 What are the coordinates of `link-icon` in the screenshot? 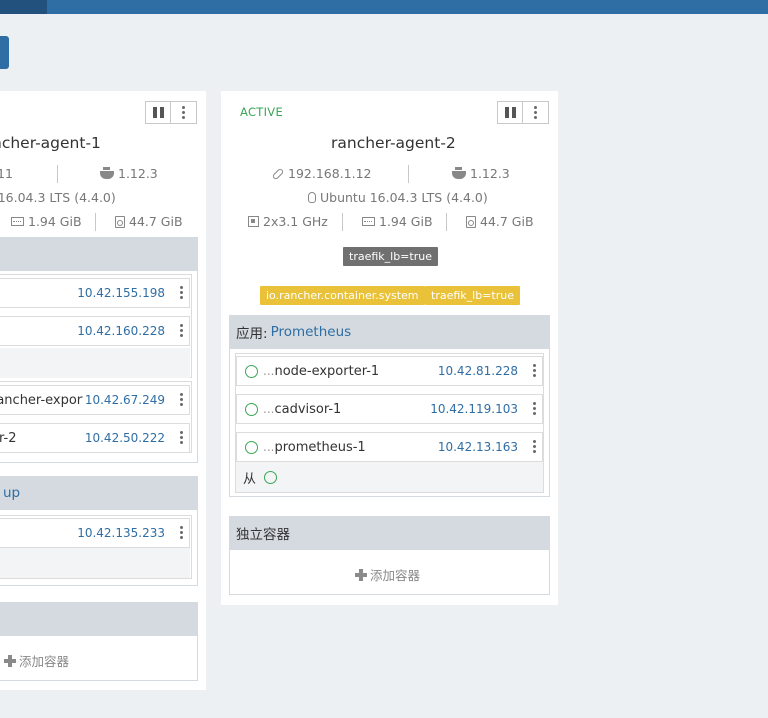 It's located at (278, 173).